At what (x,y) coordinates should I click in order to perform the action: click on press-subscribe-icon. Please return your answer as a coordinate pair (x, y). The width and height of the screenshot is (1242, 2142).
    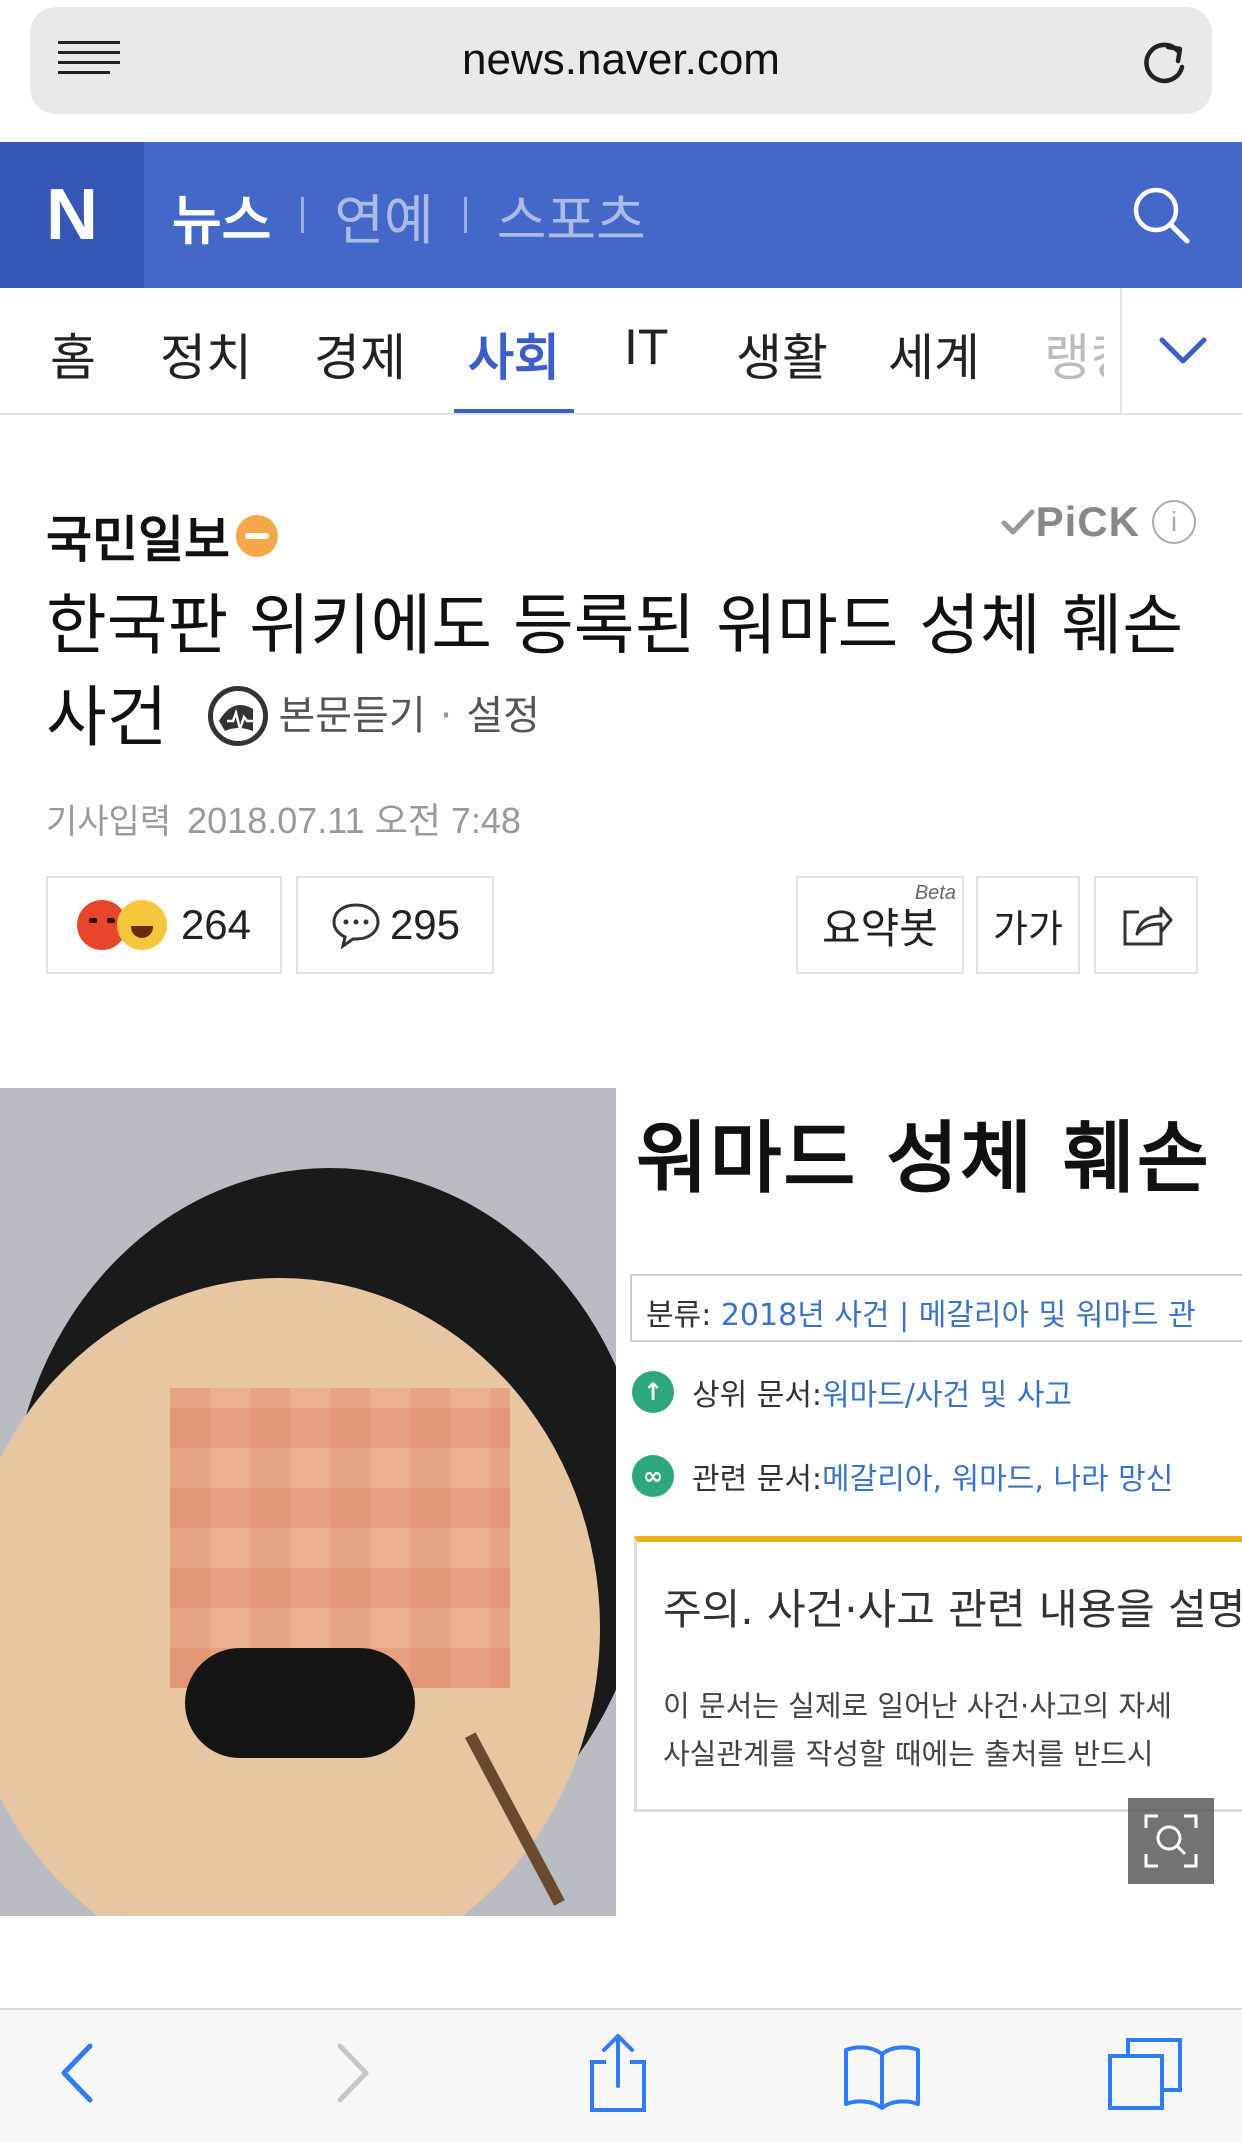
    Looking at the image, I should click on (257, 536).